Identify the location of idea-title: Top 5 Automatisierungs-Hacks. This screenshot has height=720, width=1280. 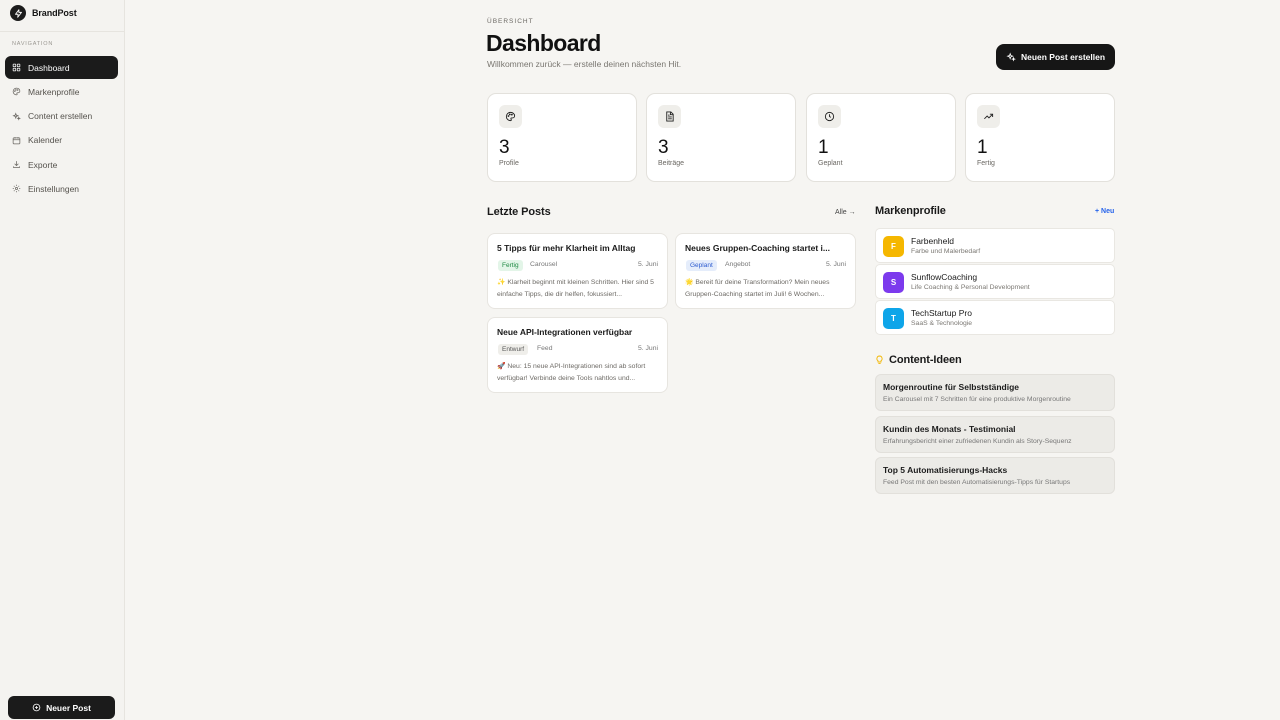
(945, 470).